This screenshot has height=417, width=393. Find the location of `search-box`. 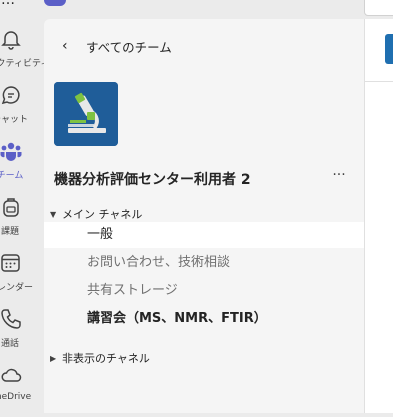

search-box is located at coordinates (378, 8).